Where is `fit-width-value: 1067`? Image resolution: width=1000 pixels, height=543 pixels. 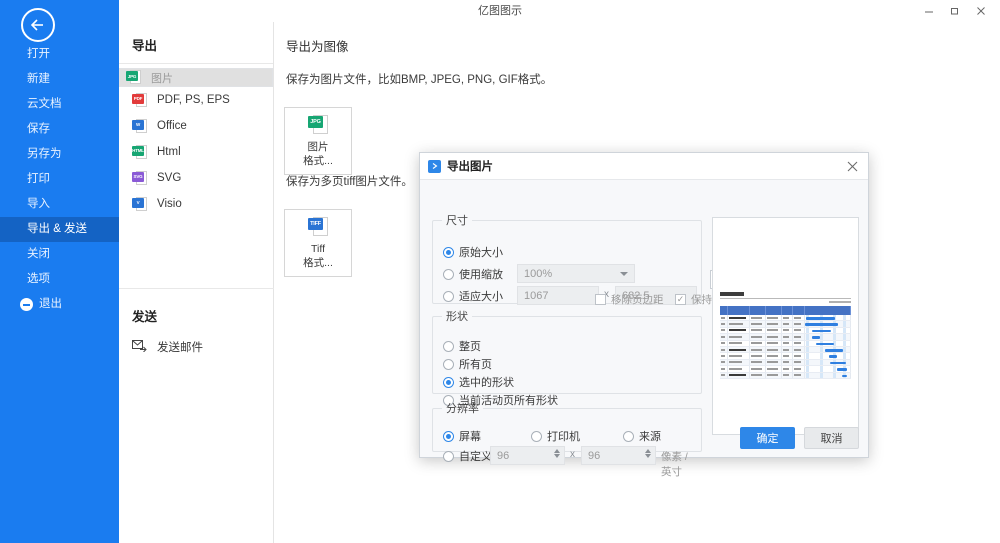 fit-width-value: 1067 is located at coordinates (536, 295).